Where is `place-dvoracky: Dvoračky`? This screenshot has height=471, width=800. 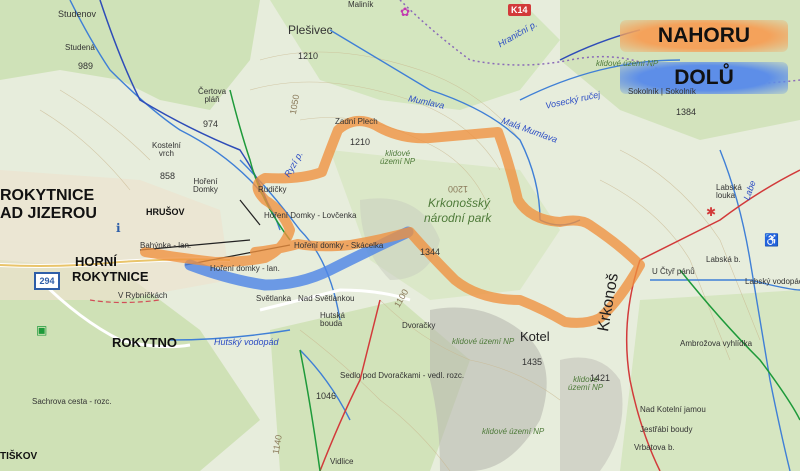 place-dvoracky: Dvoračky is located at coordinates (419, 325).